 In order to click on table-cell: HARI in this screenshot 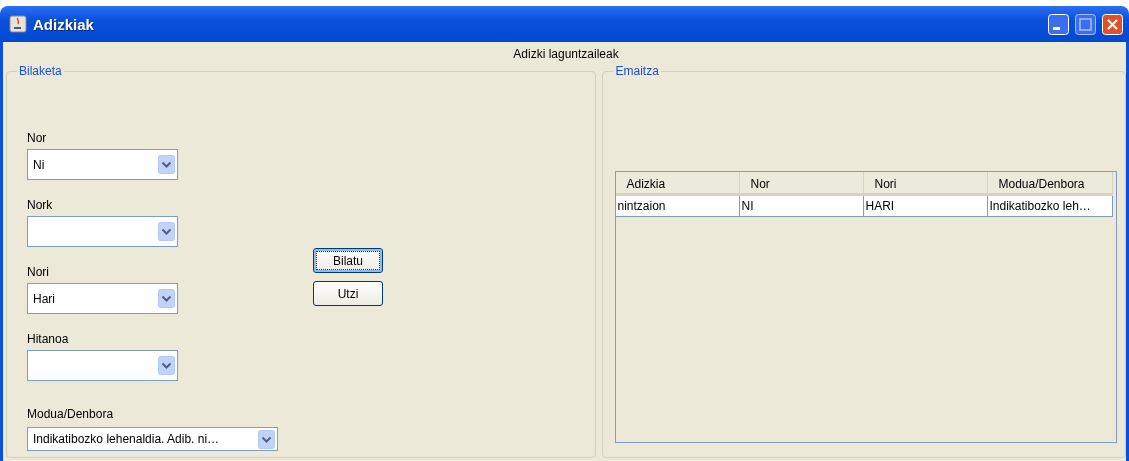, I will do `click(926, 206)`.